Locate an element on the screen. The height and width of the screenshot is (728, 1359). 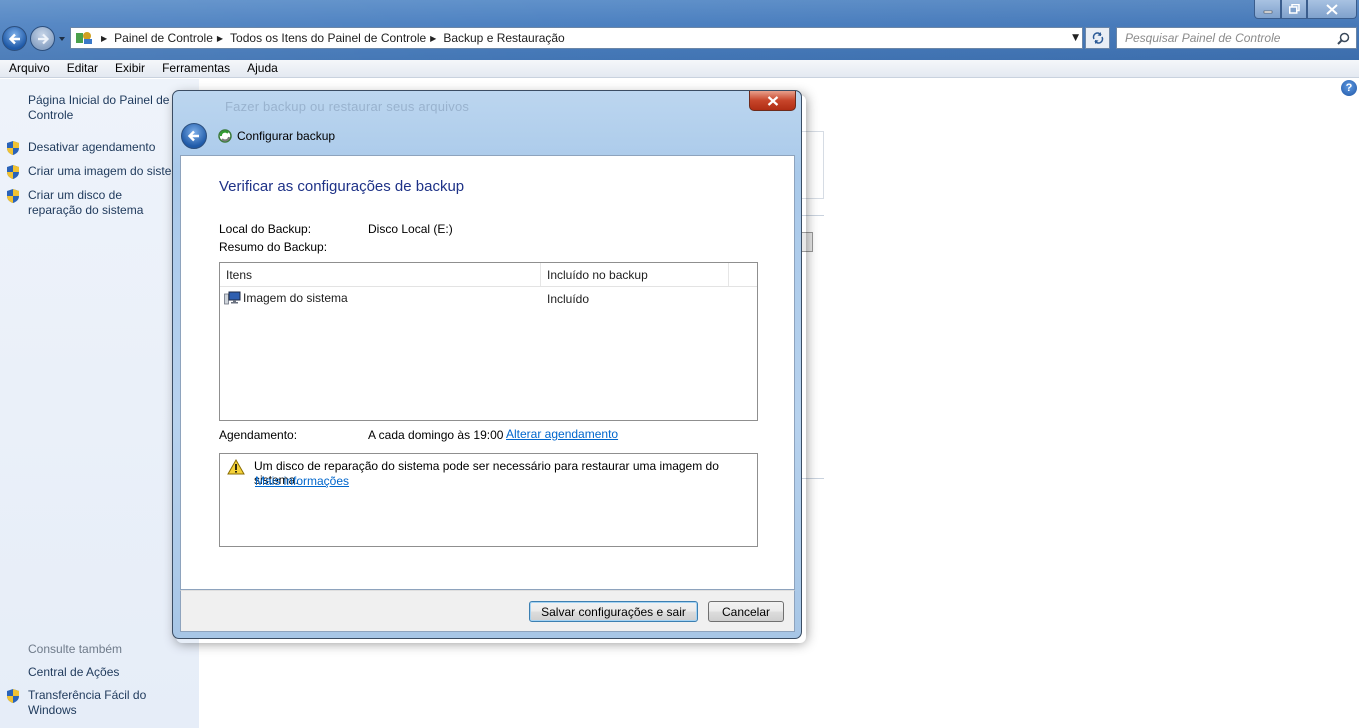
item-name: Imagem do sistema is located at coordinates (295, 298).